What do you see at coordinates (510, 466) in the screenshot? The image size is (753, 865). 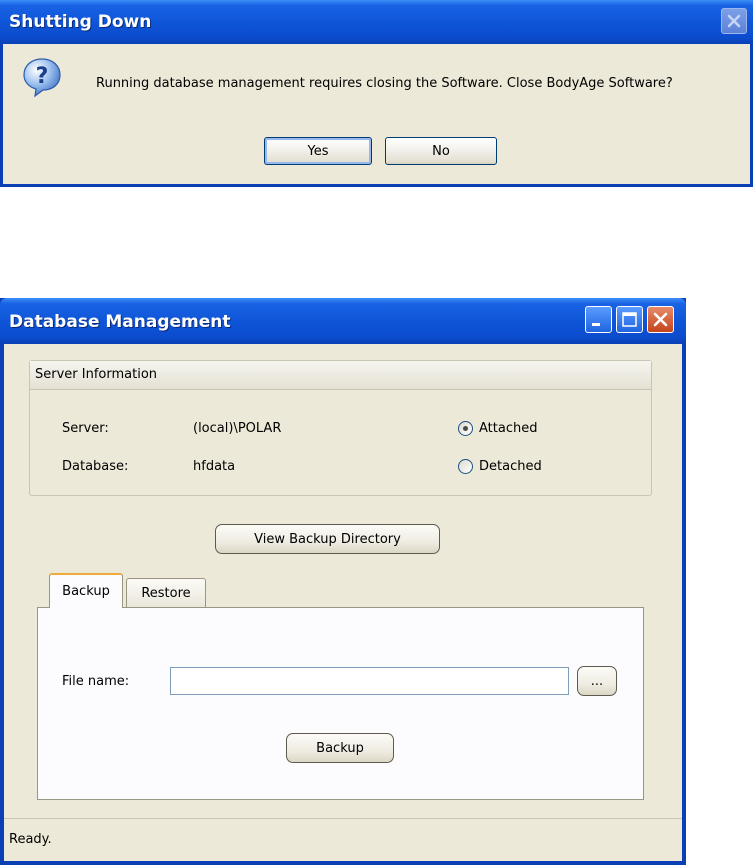 I see `detached-label: Detached` at bounding box center [510, 466].